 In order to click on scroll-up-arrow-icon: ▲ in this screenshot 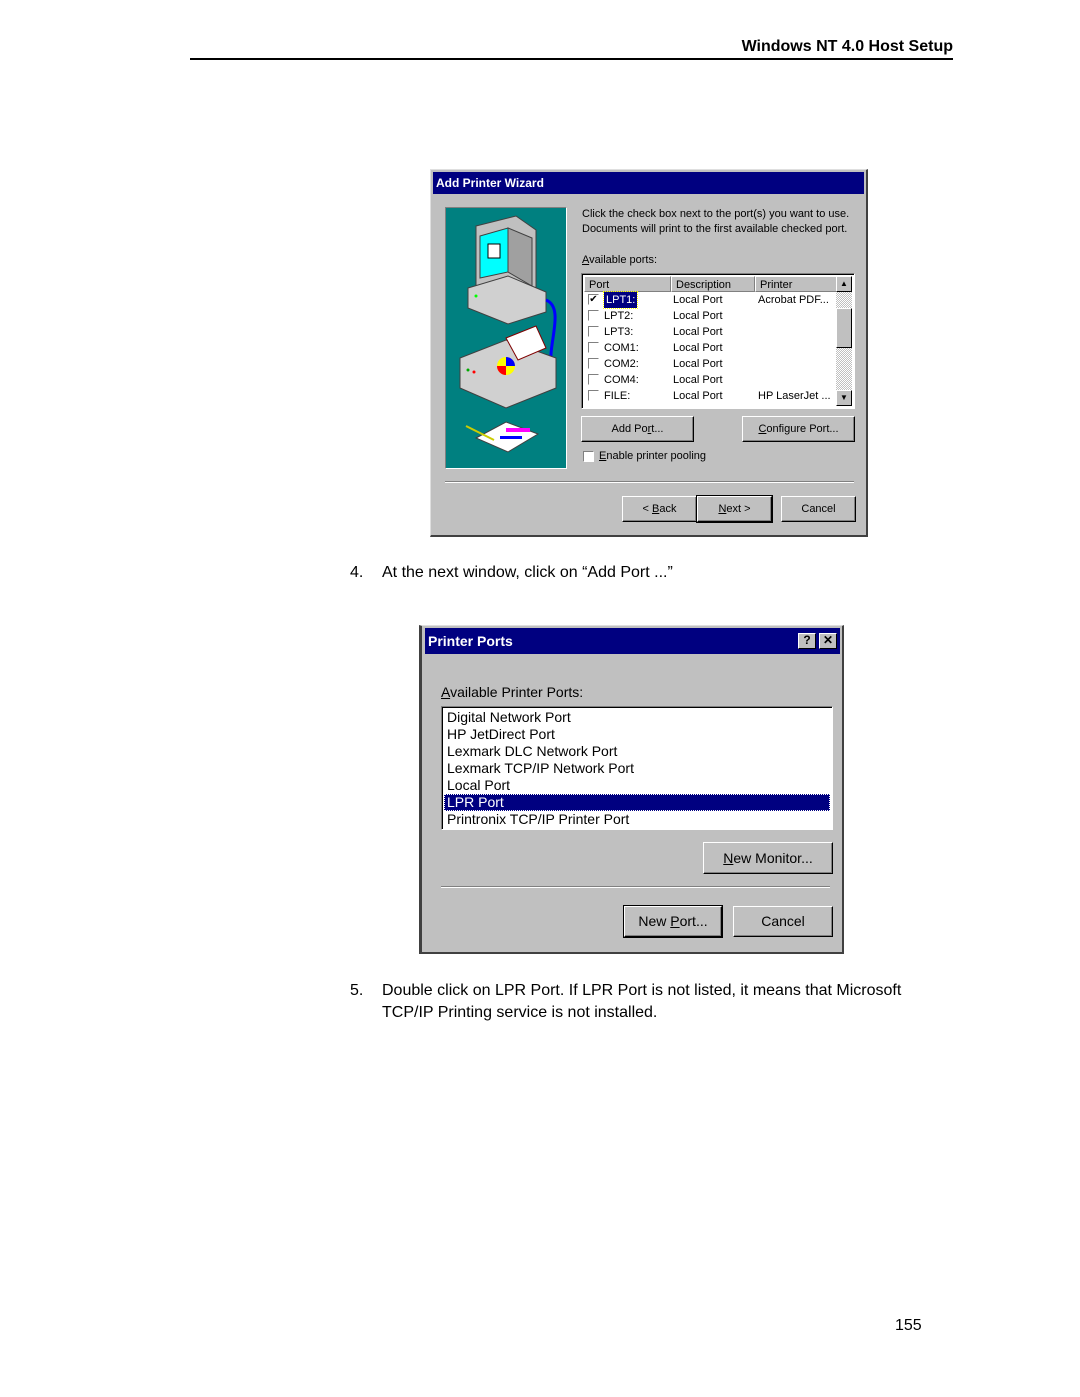, I will do `click(844, 284)`.